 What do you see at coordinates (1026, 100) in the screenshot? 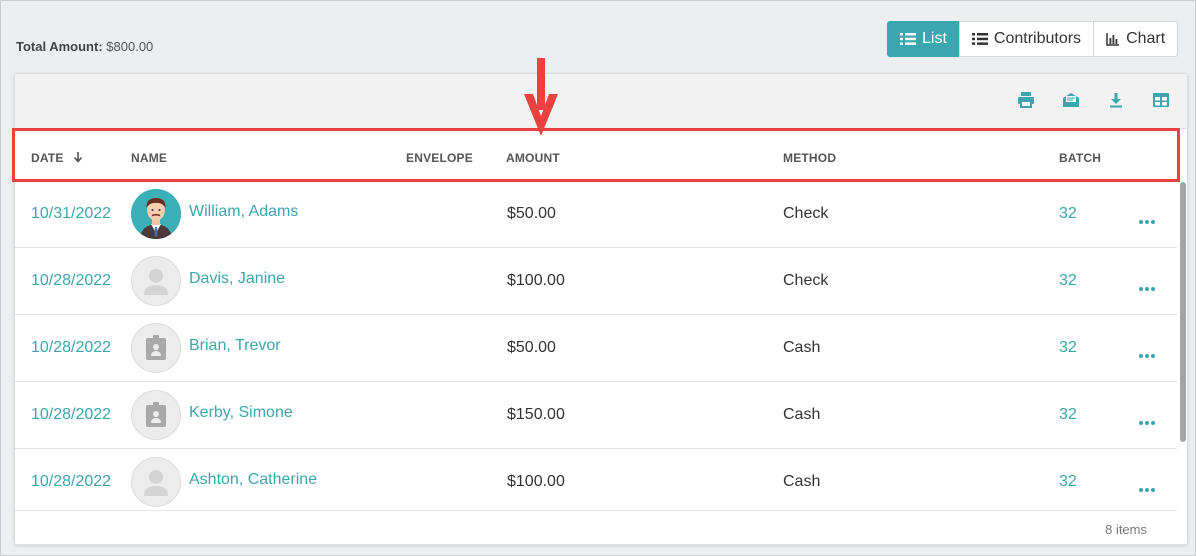
I see `print-icon` at bounding box center [1026, 100].